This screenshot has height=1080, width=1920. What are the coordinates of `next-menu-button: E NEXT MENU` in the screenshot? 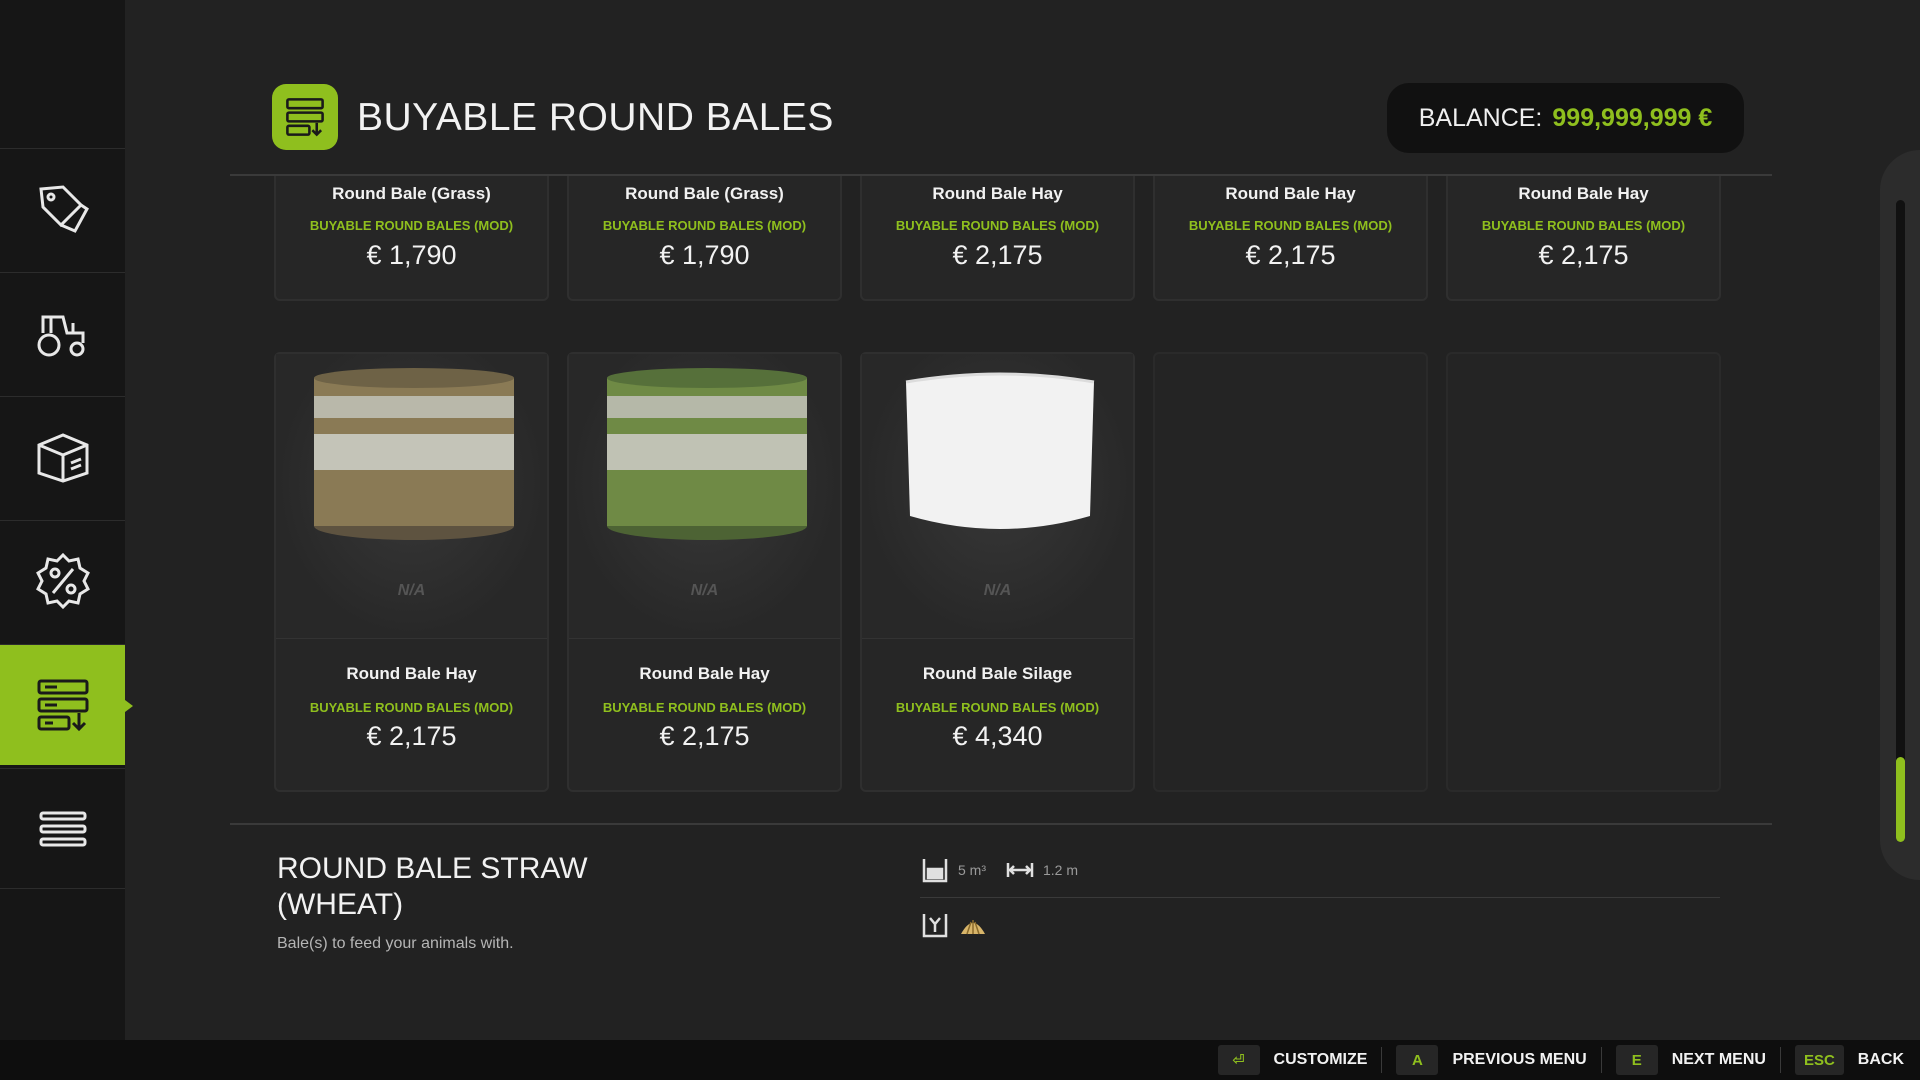 It's located at (1690, 1060).